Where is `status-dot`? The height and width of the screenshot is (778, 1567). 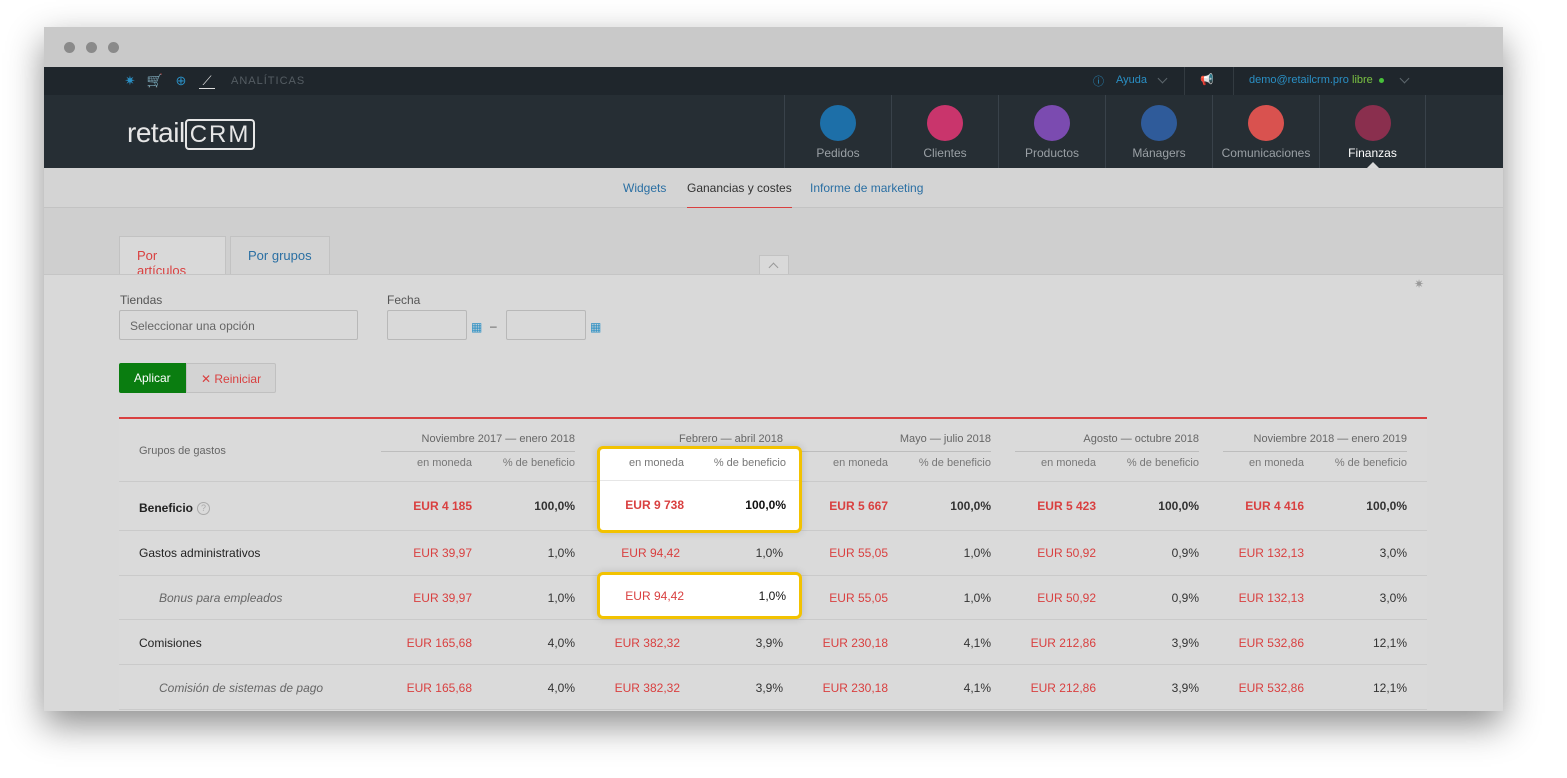
status-dot is located at coordinates (1381, 80).